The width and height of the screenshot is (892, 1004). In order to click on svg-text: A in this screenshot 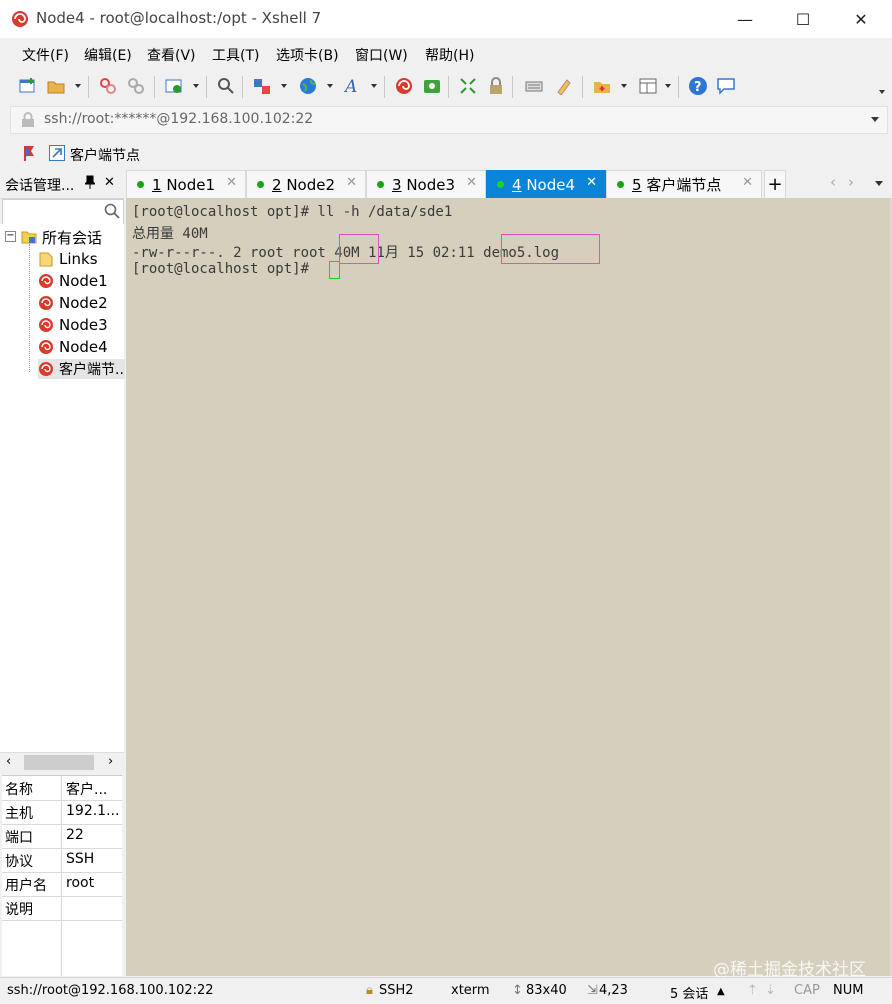, I will do `click(350, 86)`.